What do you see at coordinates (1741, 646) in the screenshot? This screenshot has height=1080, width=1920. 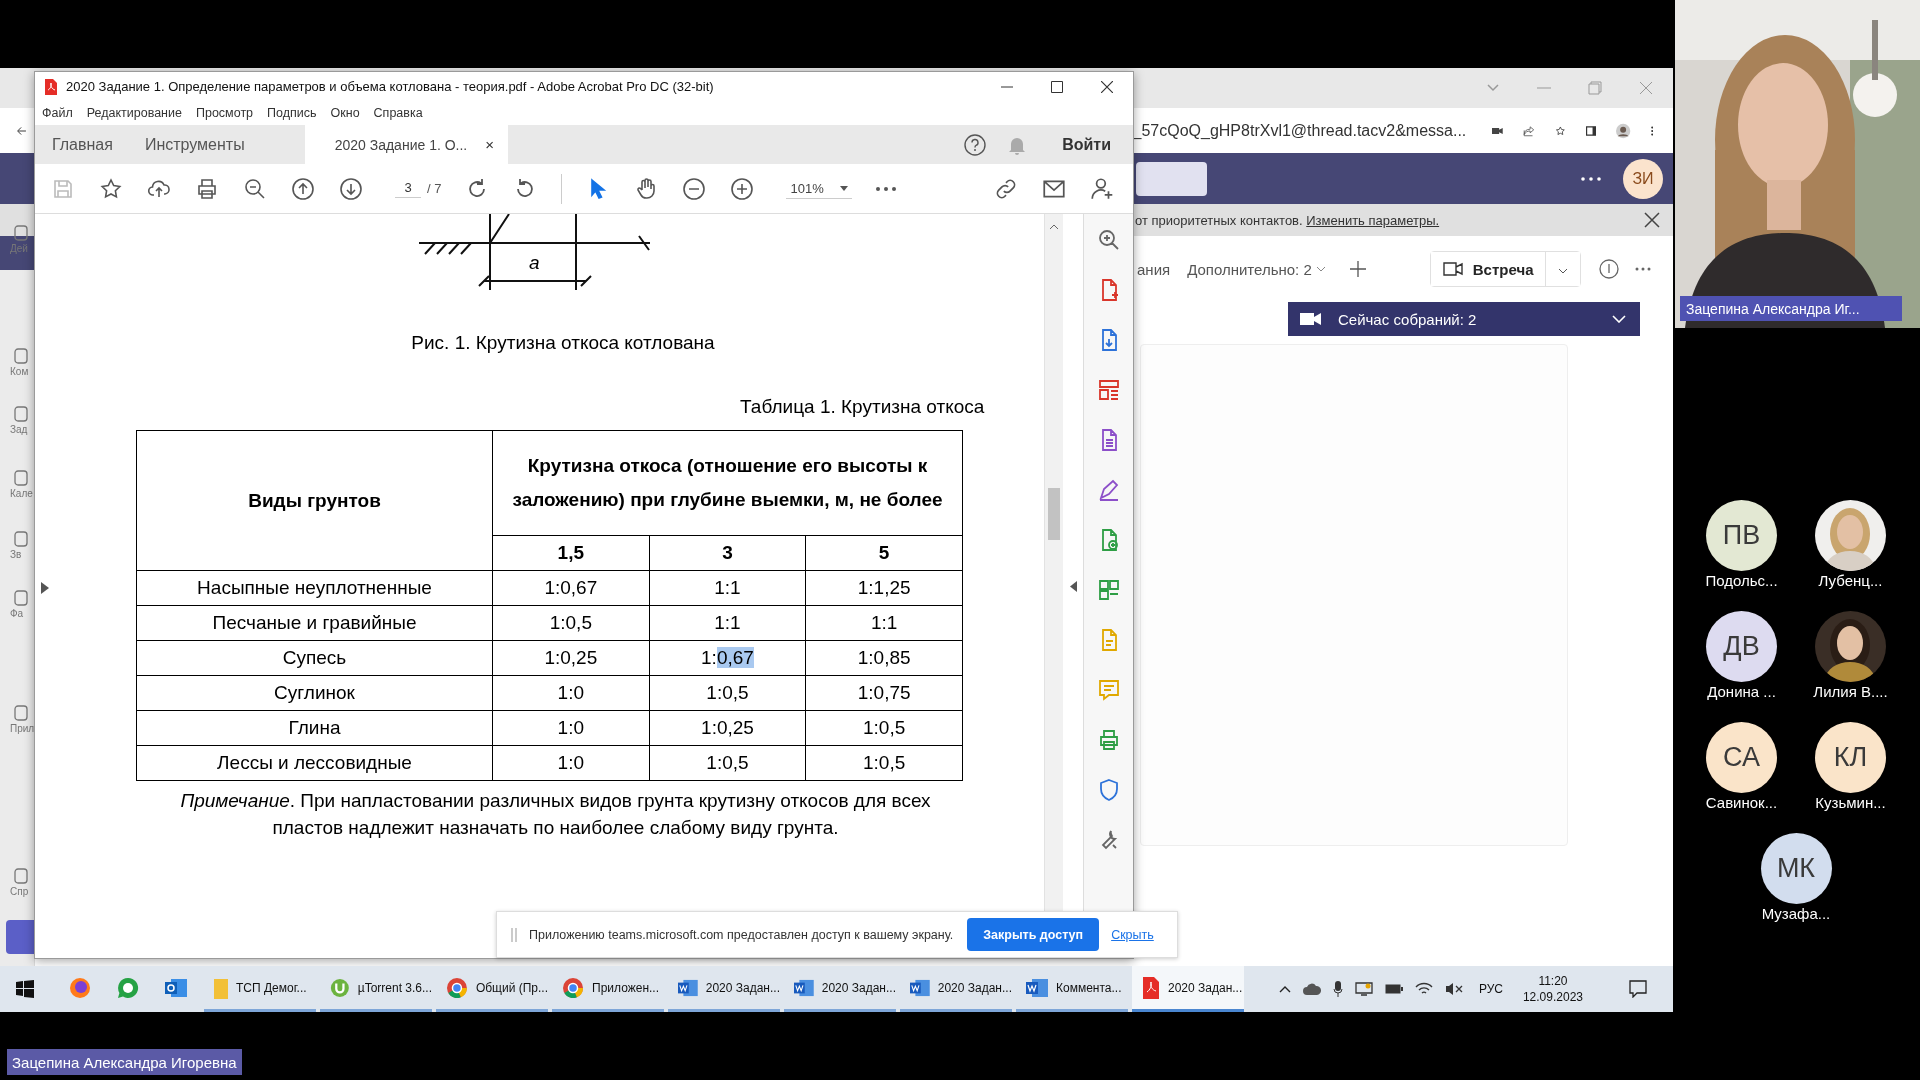 I see `participant-avatar: ДВ` at bounding box center [1741, 646].